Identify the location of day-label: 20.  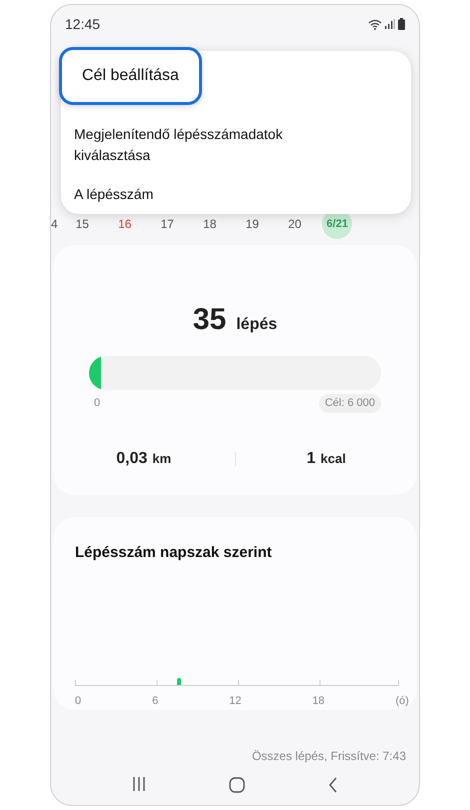
(295, 224).